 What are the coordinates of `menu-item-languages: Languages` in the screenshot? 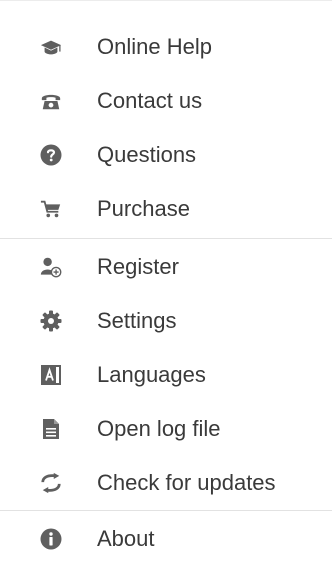 It's located at (166, 375).